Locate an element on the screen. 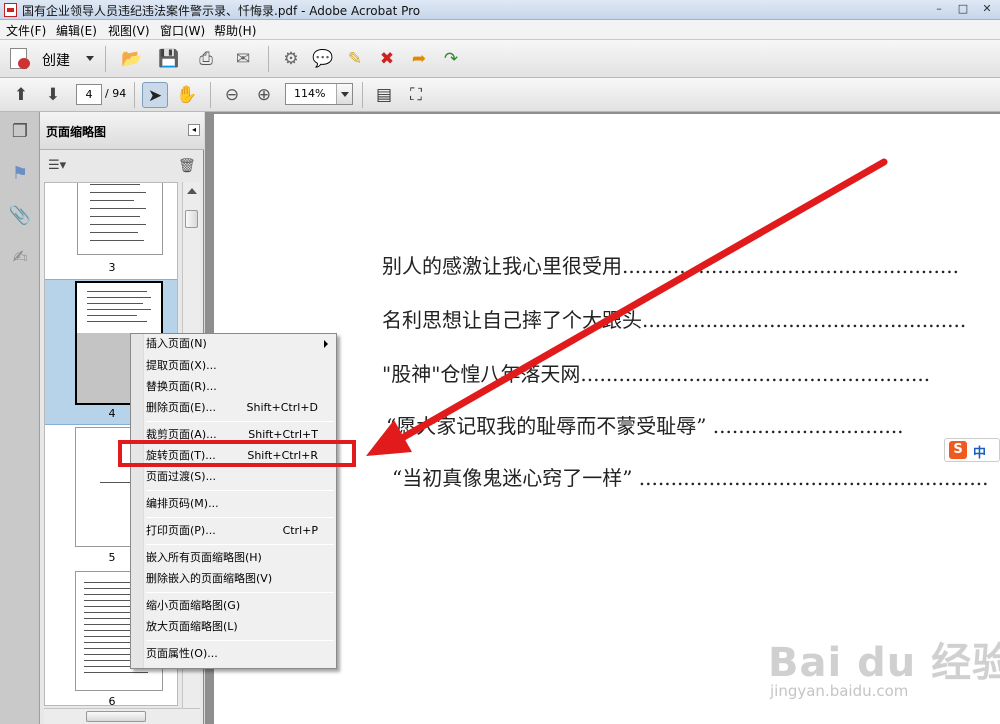 The image size is (1000, 724). minimize-button: – is located at coordinates (939, 9).